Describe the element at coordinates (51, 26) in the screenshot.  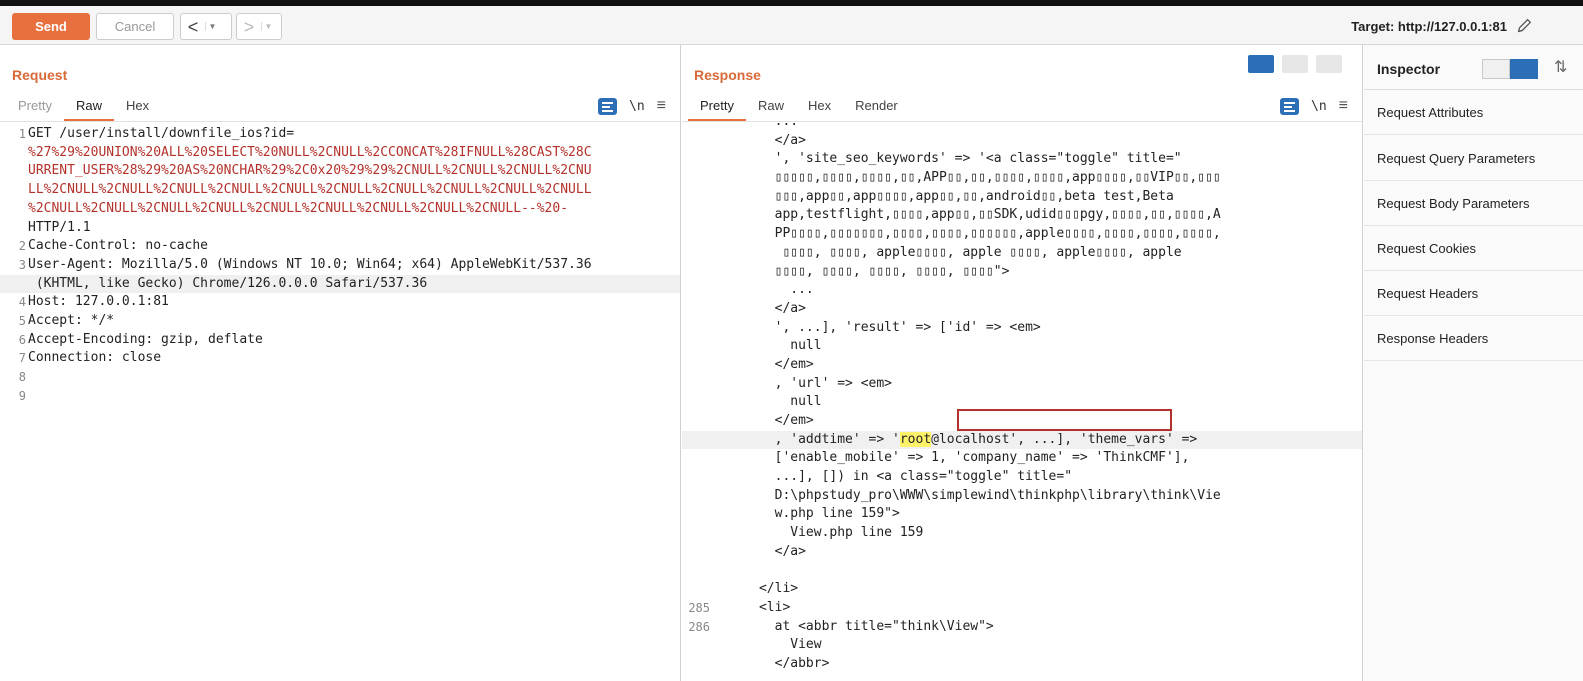
I see `send-button: Send` at that location.